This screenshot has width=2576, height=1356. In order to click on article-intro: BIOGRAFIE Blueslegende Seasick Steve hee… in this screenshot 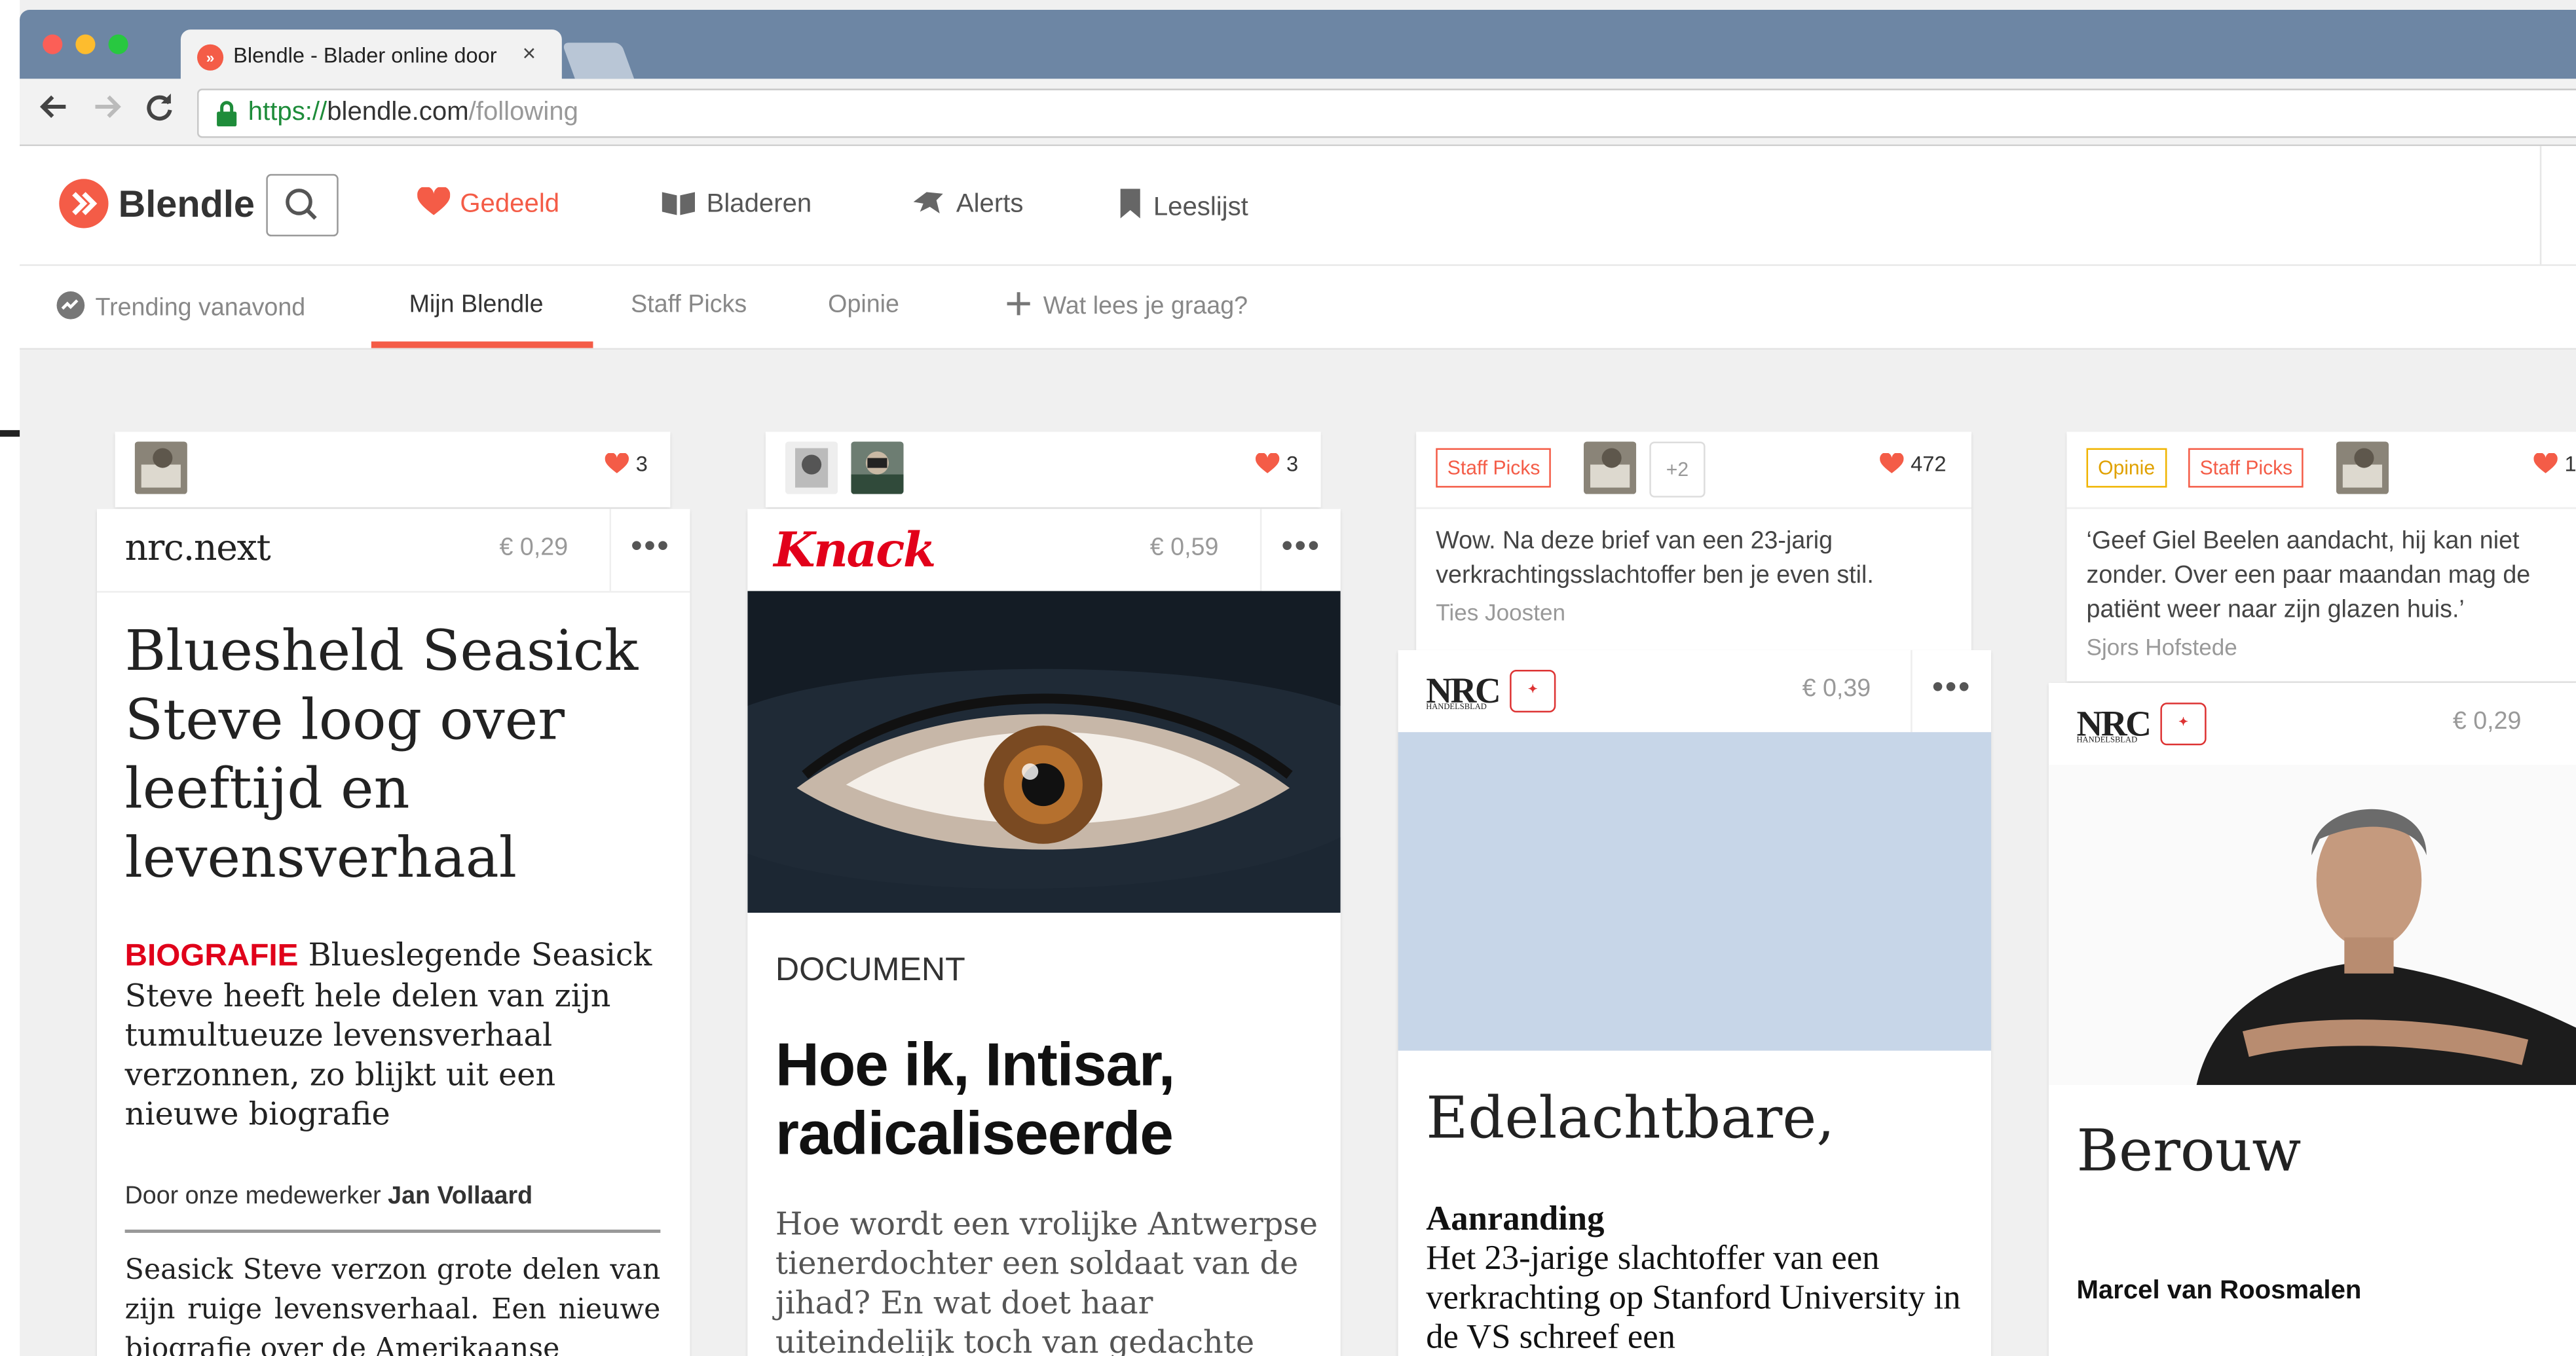, I will do `click(388, 1035)`.